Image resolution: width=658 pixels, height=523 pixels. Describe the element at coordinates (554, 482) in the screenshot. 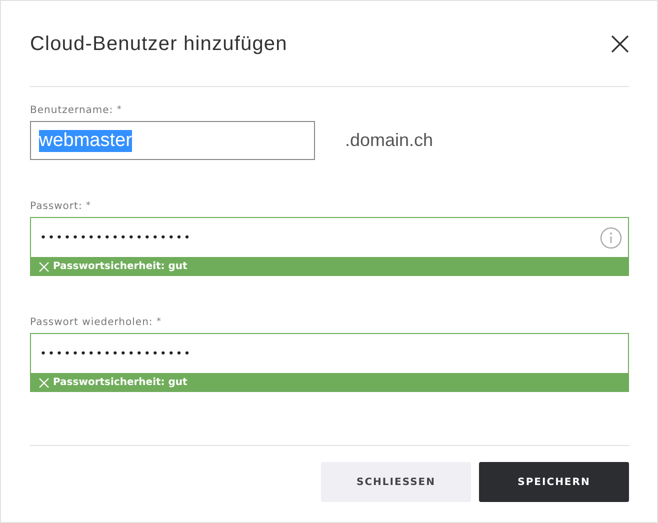

I see `save-button: SPEICHERN` at that location.